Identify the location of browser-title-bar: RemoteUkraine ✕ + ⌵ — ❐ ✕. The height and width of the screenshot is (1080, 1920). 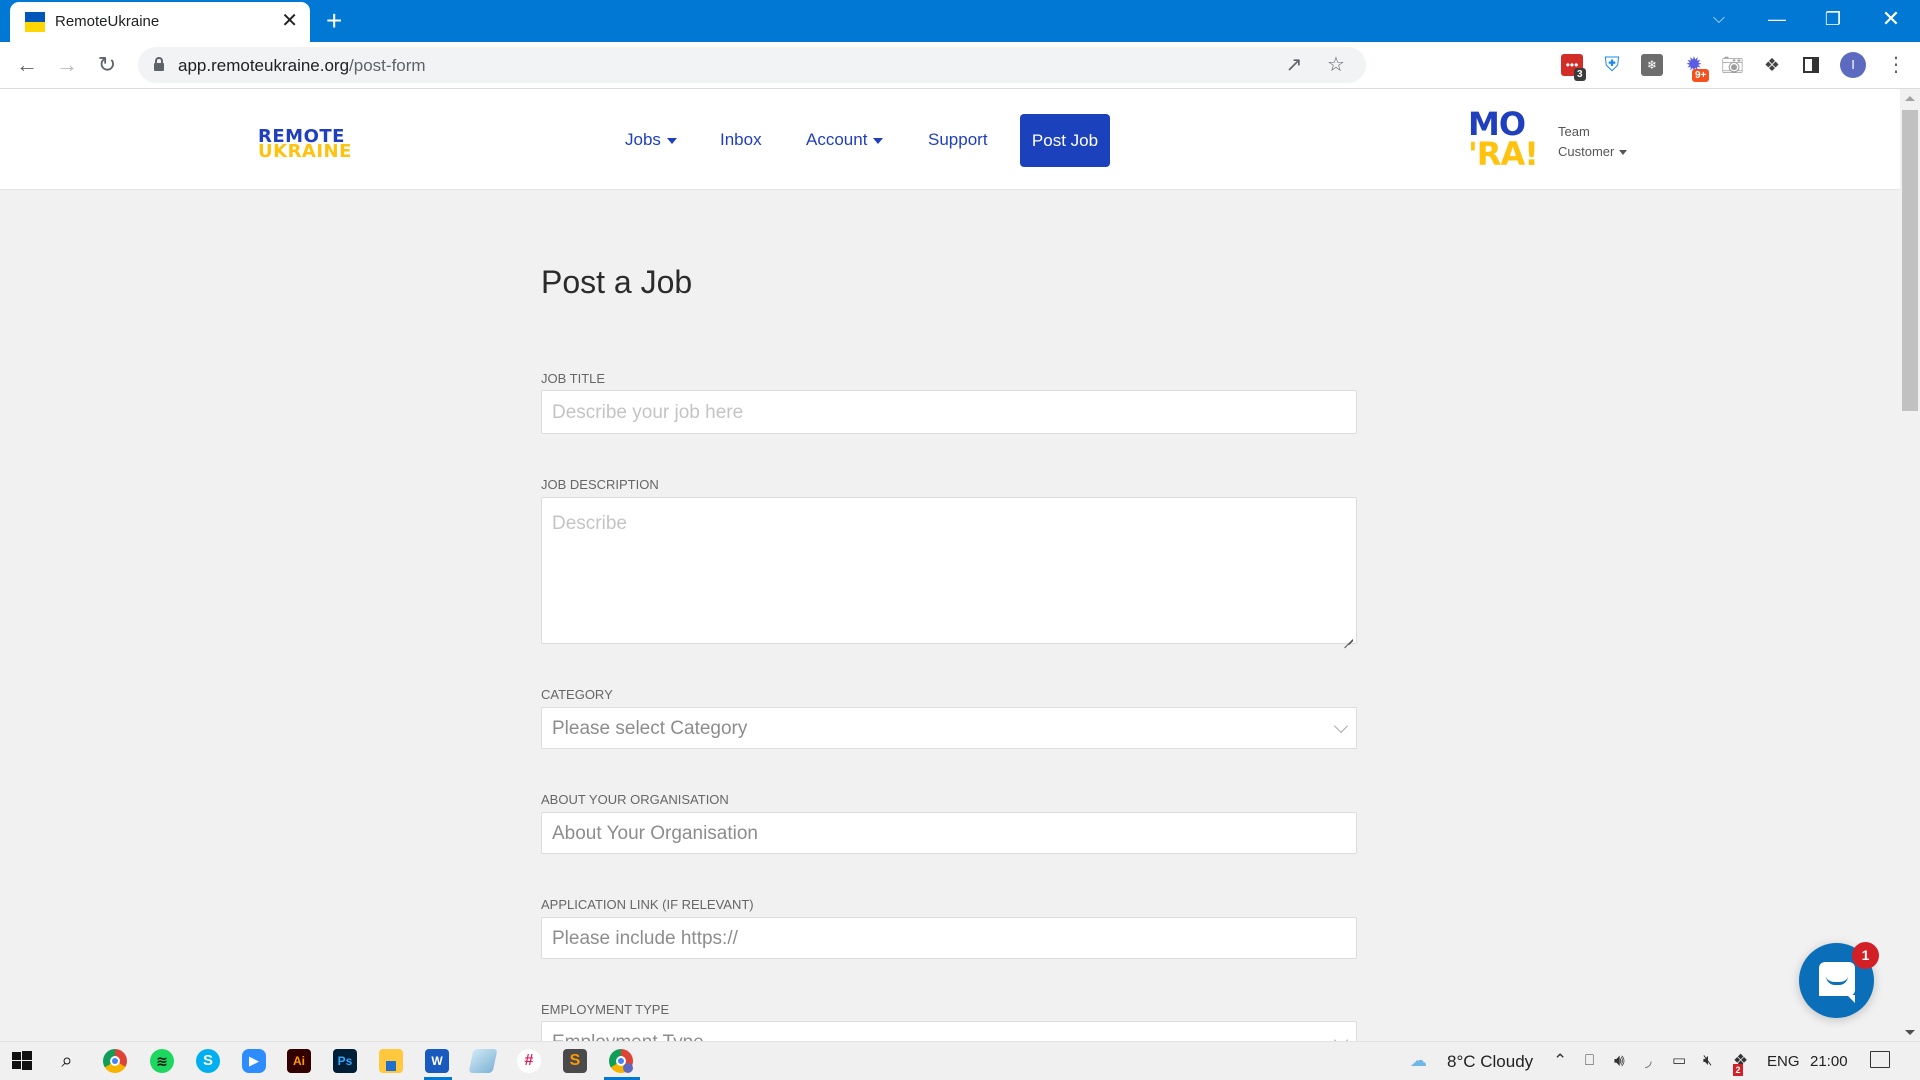
(960, 21).